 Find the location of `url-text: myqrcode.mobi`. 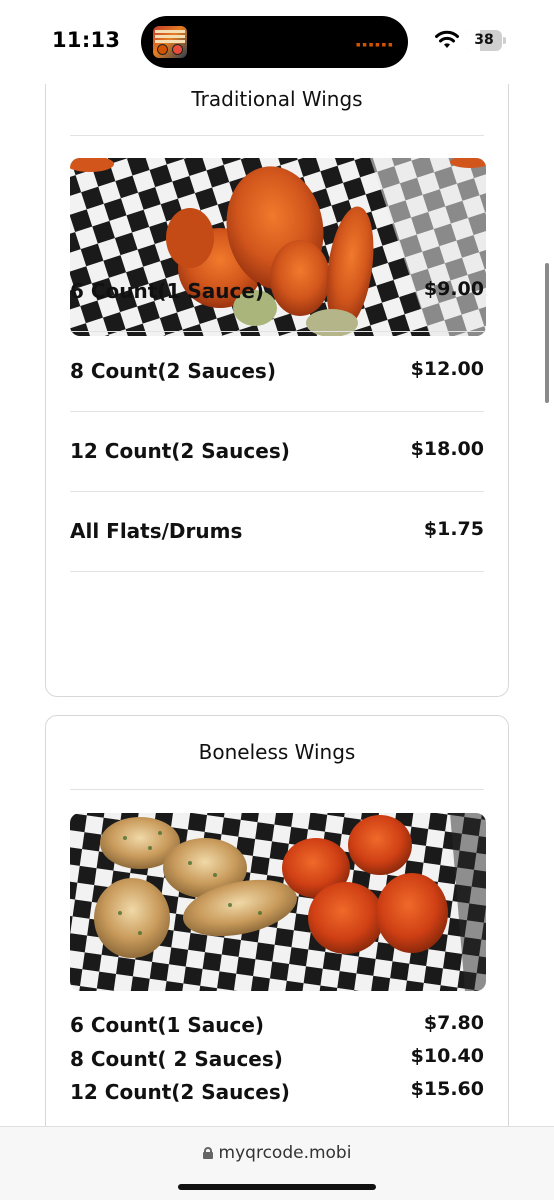

url-text: myqrcode.mobi is located at coordinates (285, 1153).